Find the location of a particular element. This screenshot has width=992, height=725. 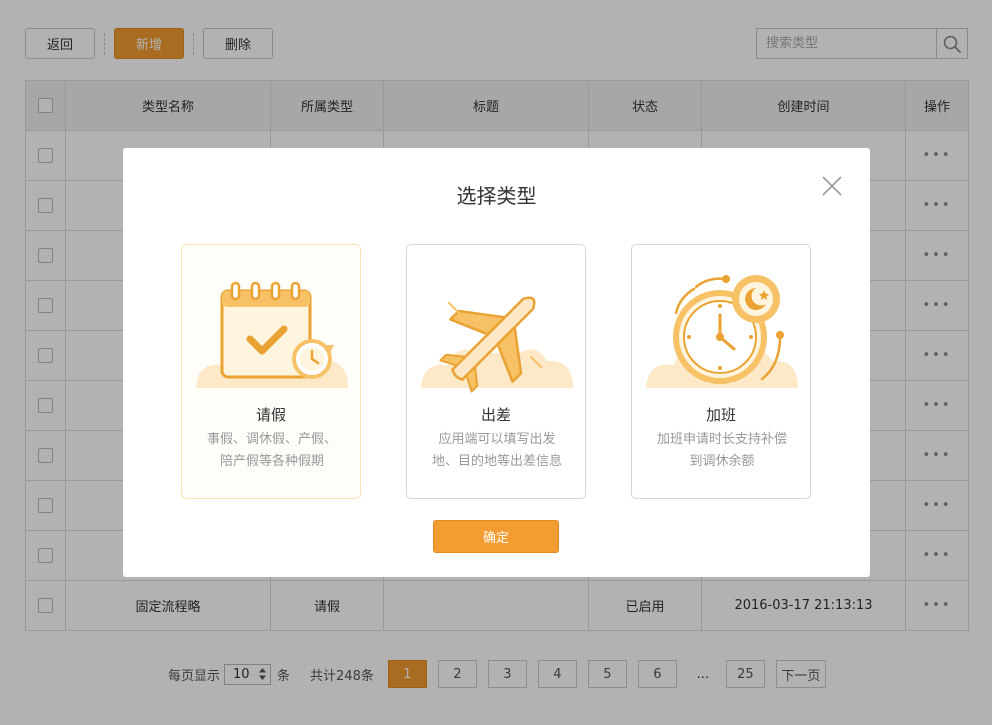

card-description-line: 事假、调休假、产假、 is located at coordinates (271, 439).